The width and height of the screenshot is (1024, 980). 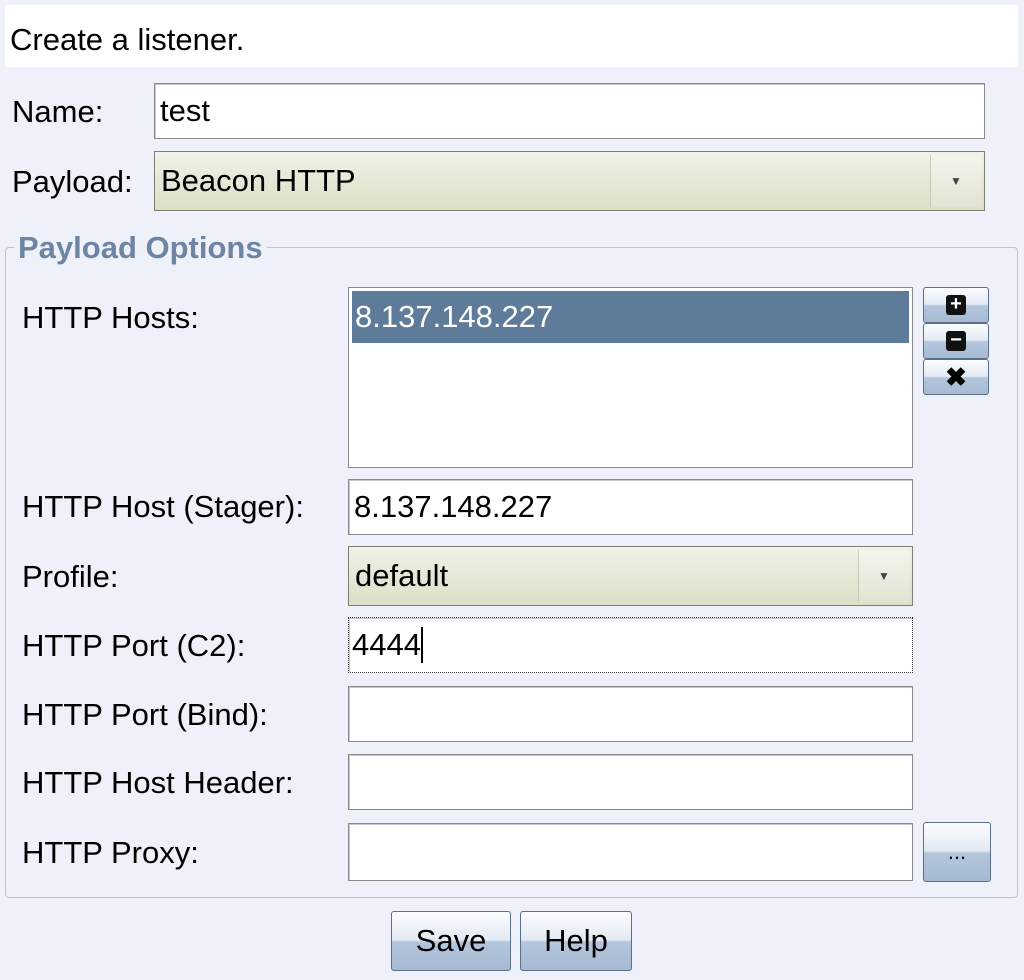 I want to click on stager-label: HTTP Host (Stager):, so click(x=163, y=506).